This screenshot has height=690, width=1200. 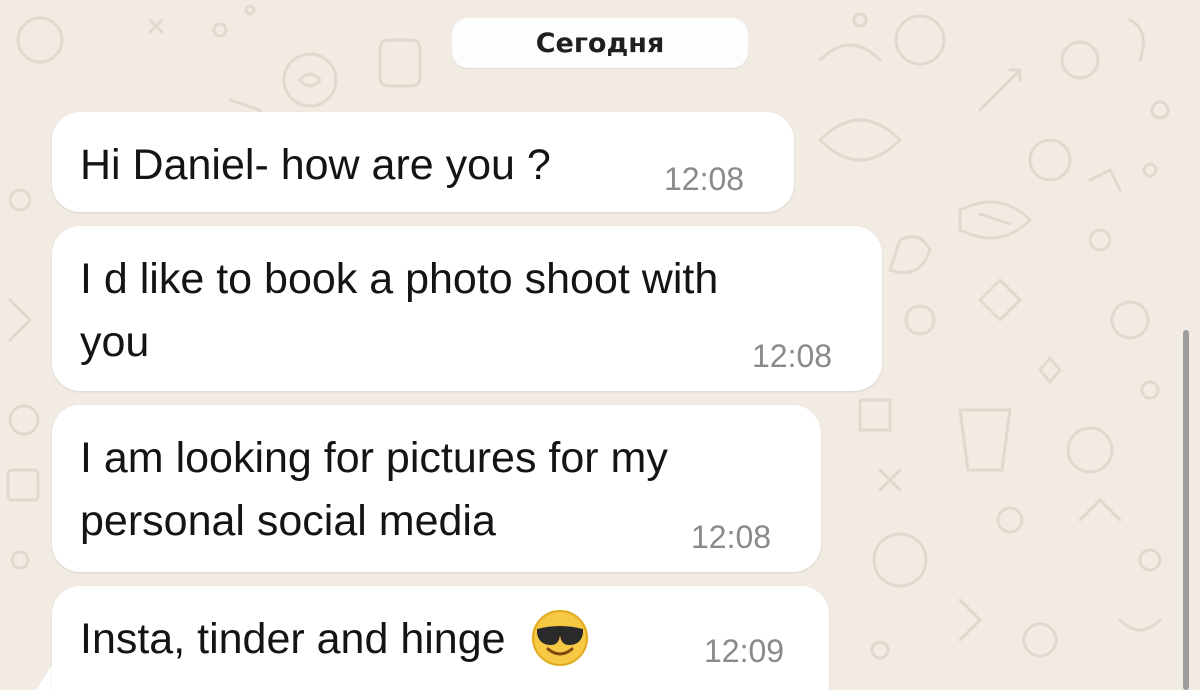 I want to click on message-line: I am looking for pictures for my, so click(x=374, y=458).